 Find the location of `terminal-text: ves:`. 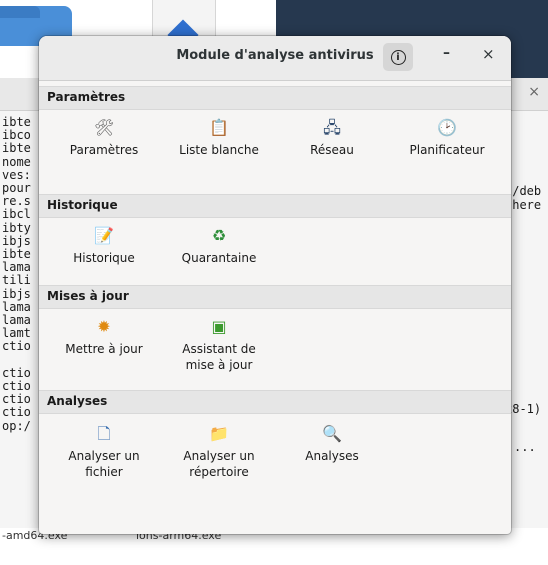

terminal-text: ves: is located at coordinates (16, 174).